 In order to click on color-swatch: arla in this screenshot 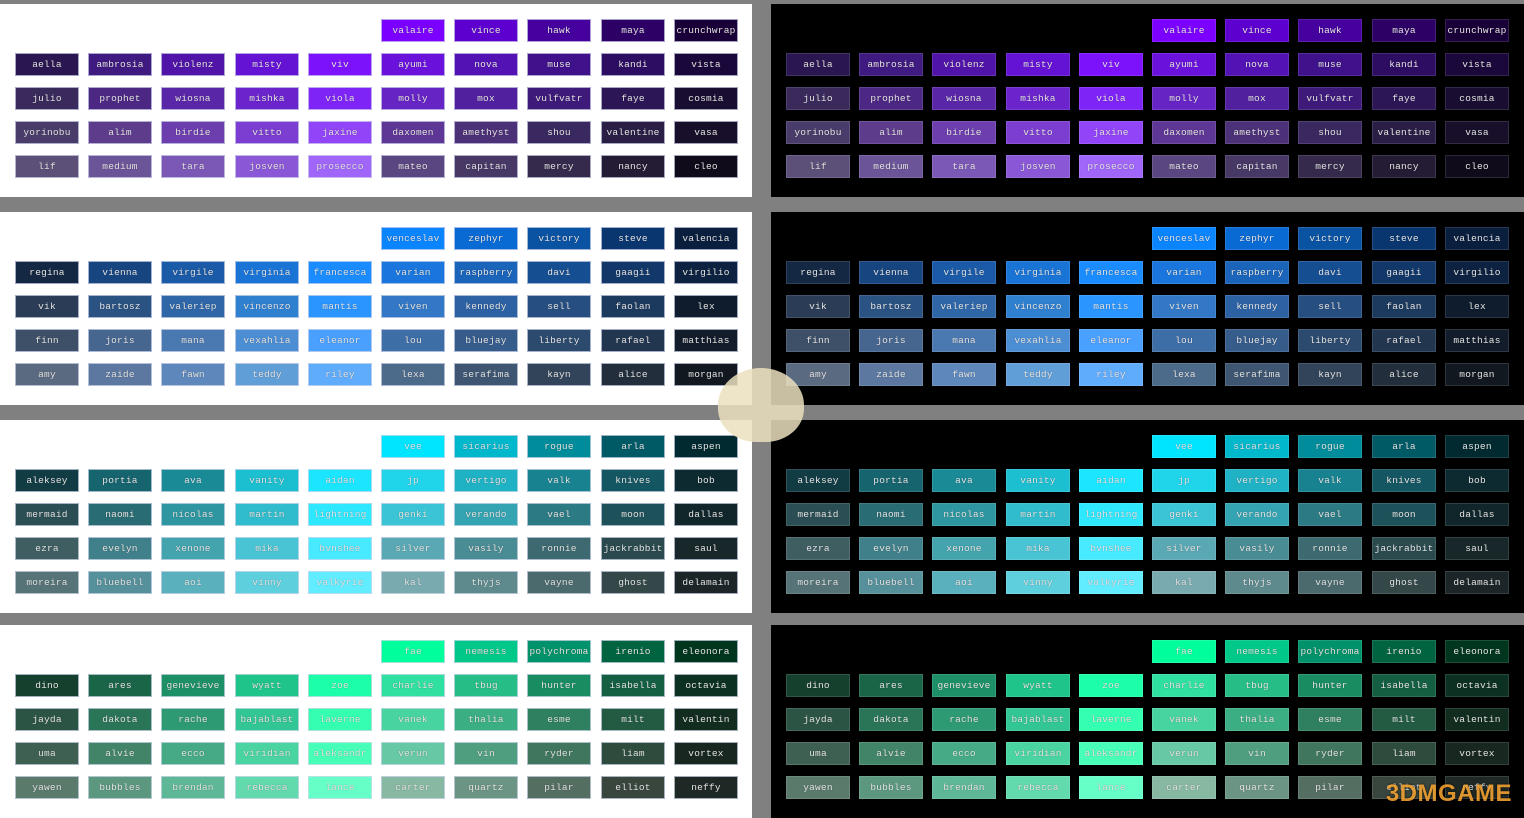, I will do `click(1404, 446)`.